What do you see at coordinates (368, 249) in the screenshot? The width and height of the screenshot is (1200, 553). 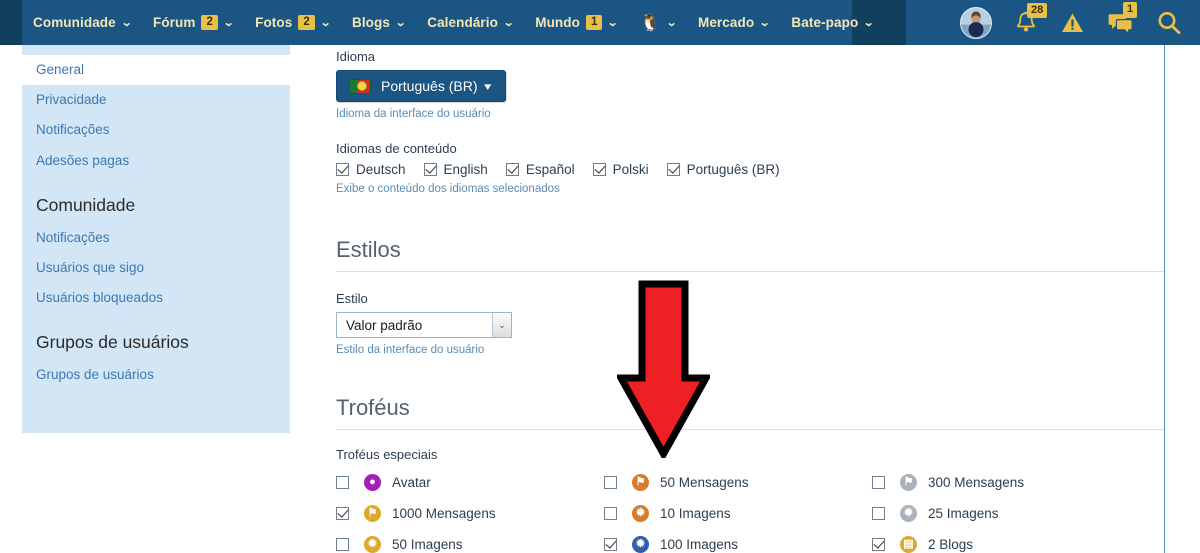 I see `styles-section-heading: Estilos` at bounding box center [368, 249].